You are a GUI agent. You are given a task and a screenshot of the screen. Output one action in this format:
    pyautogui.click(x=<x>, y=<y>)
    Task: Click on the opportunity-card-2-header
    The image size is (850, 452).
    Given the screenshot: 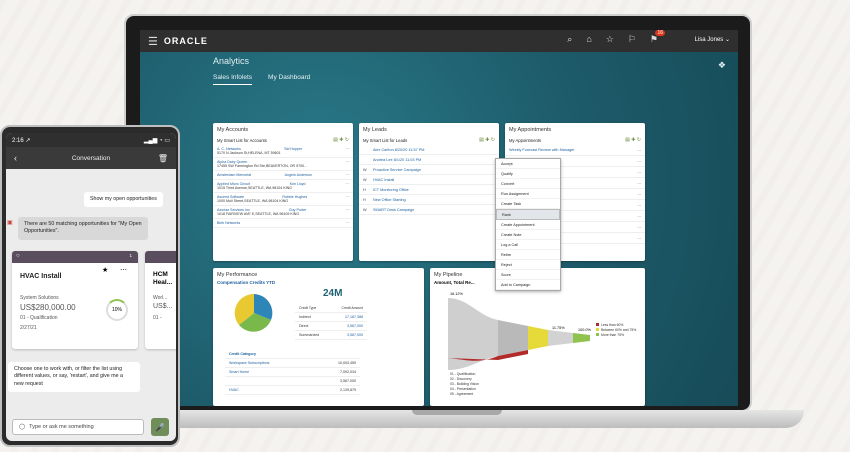 What is the action you would take?
    pyautogui.click(x=160, y=257)
    